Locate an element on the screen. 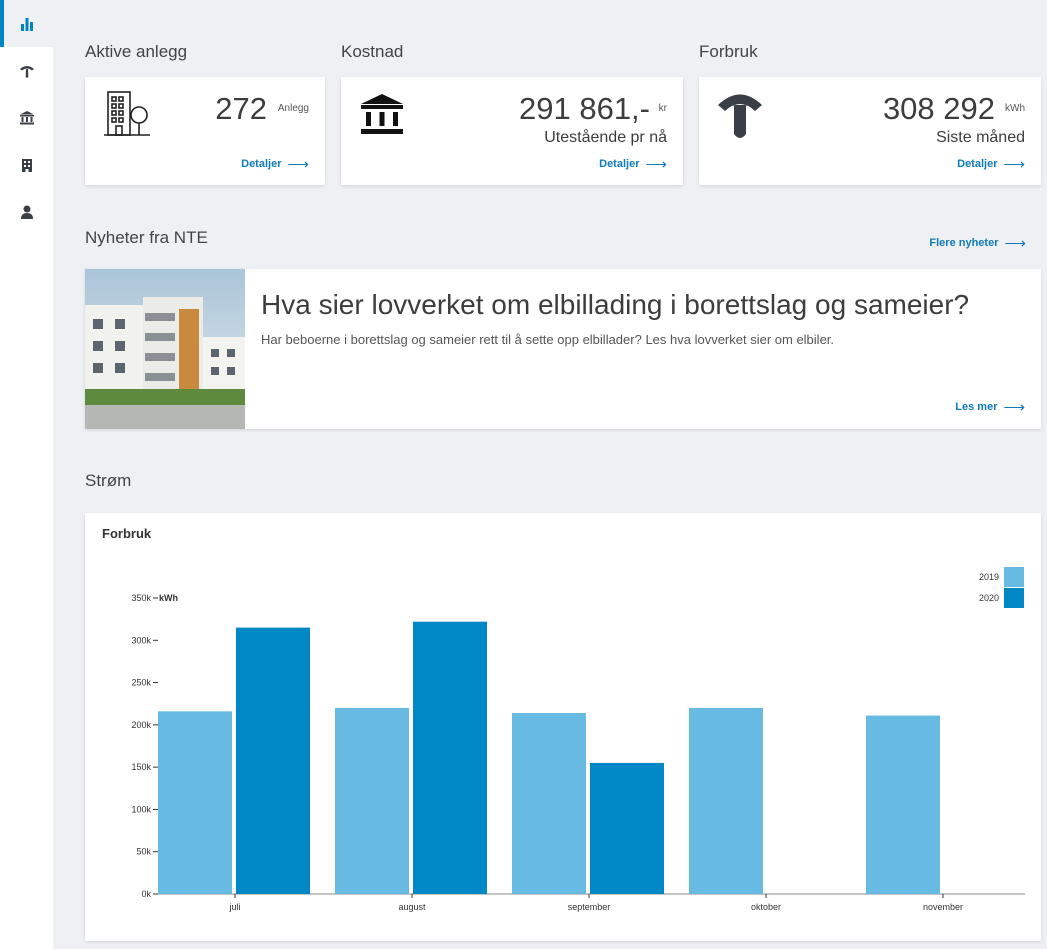 This screenshot has width=1047, height=949. building-tree-icon is located at coordinates (127, 113).